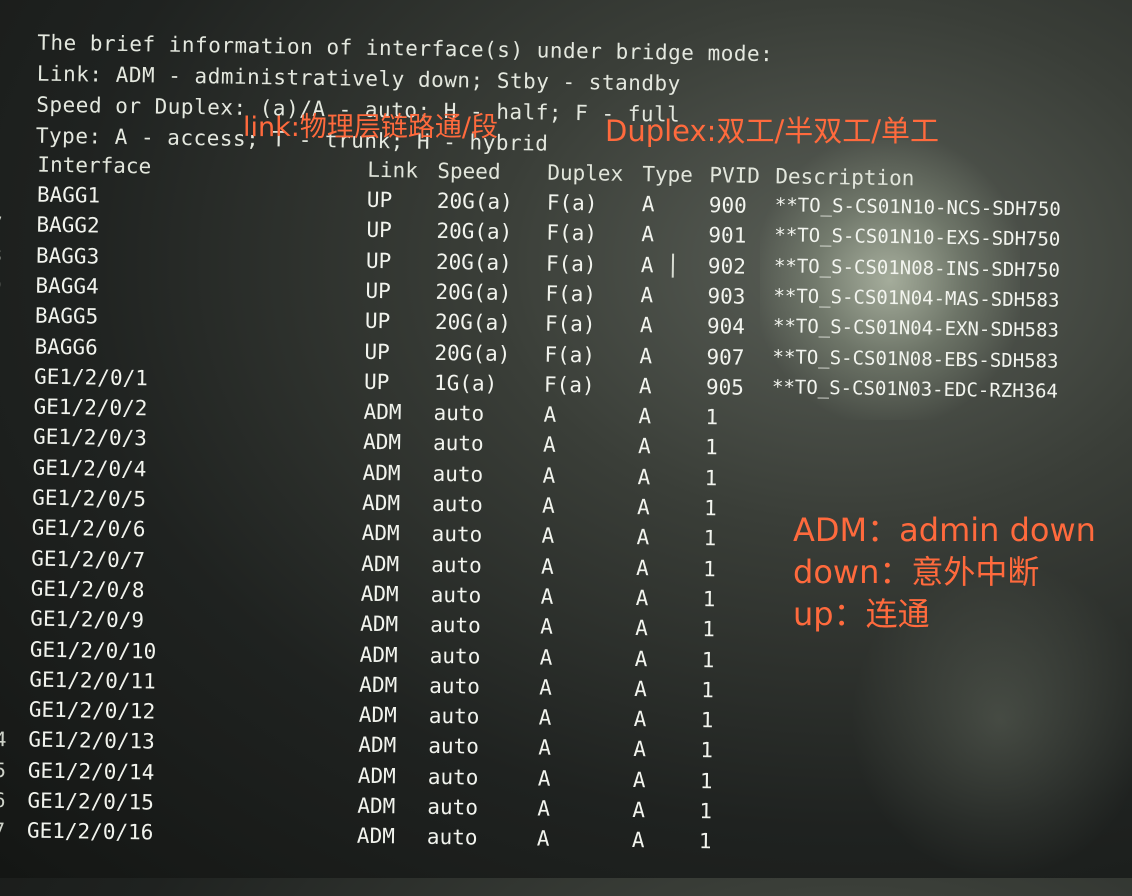 Image resolution: width=1132 pixels, height=896 pixels. I want to click on row-number: 36, so click(3, 800).